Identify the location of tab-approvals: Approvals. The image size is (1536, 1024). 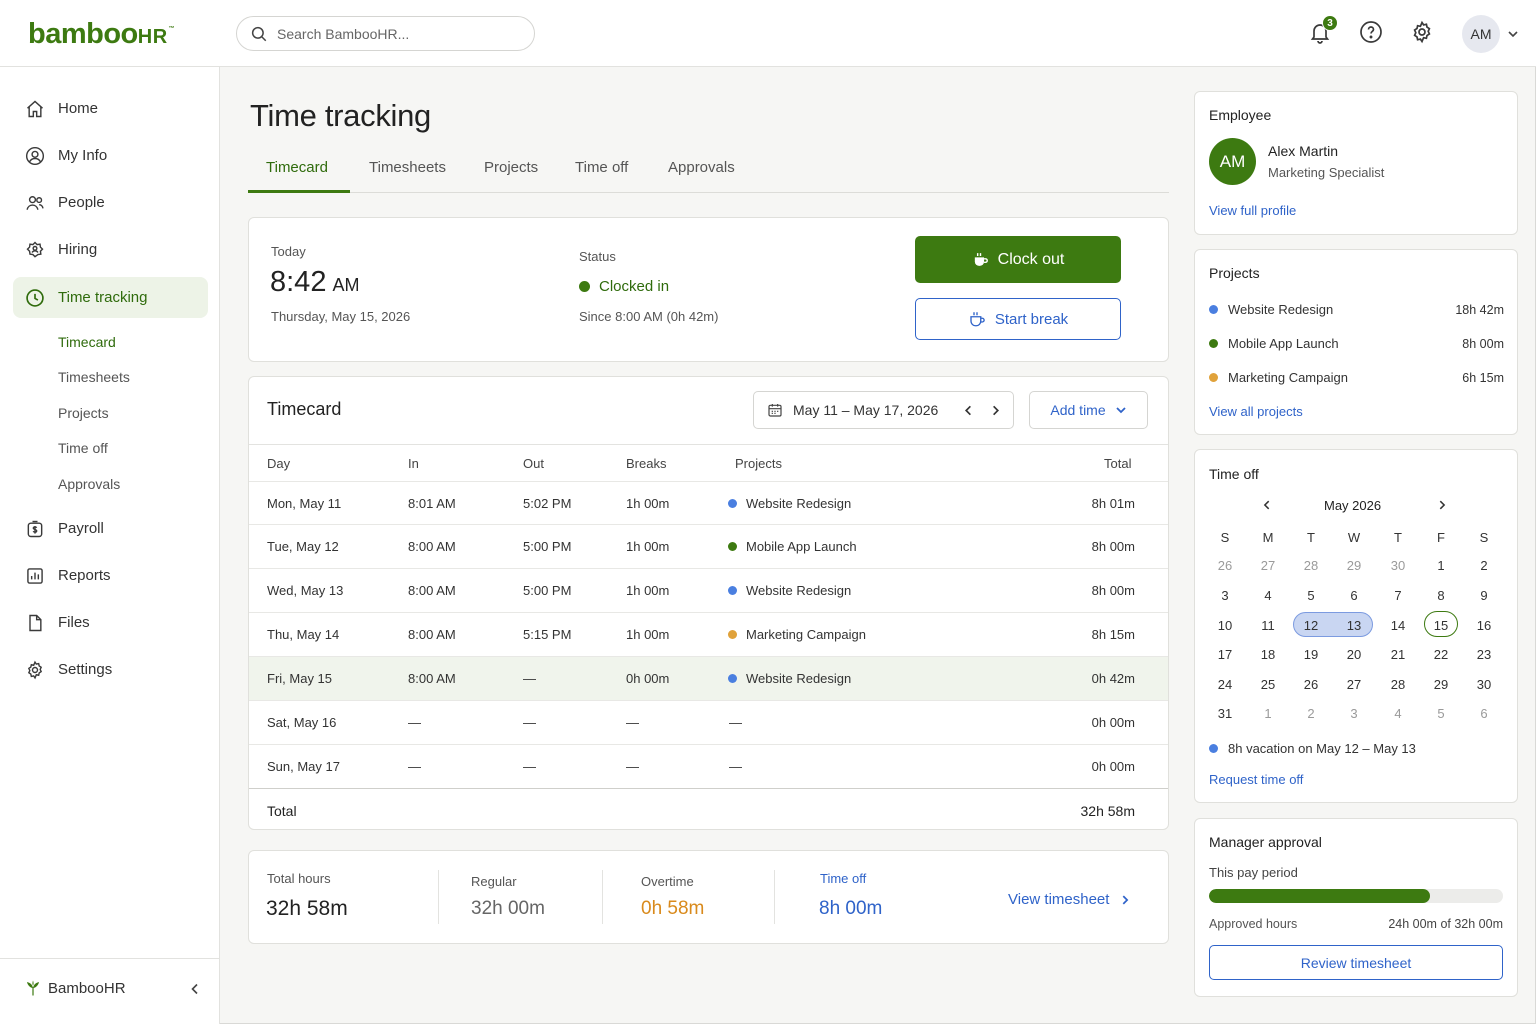
(701, 167).